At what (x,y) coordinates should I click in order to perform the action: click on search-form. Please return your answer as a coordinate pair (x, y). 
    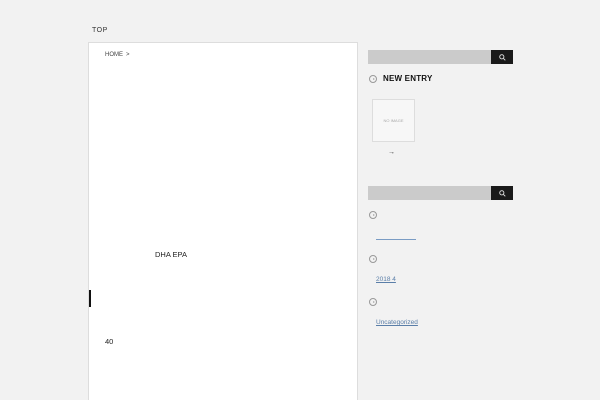
    Looking at the image, I should click on (440, 57).